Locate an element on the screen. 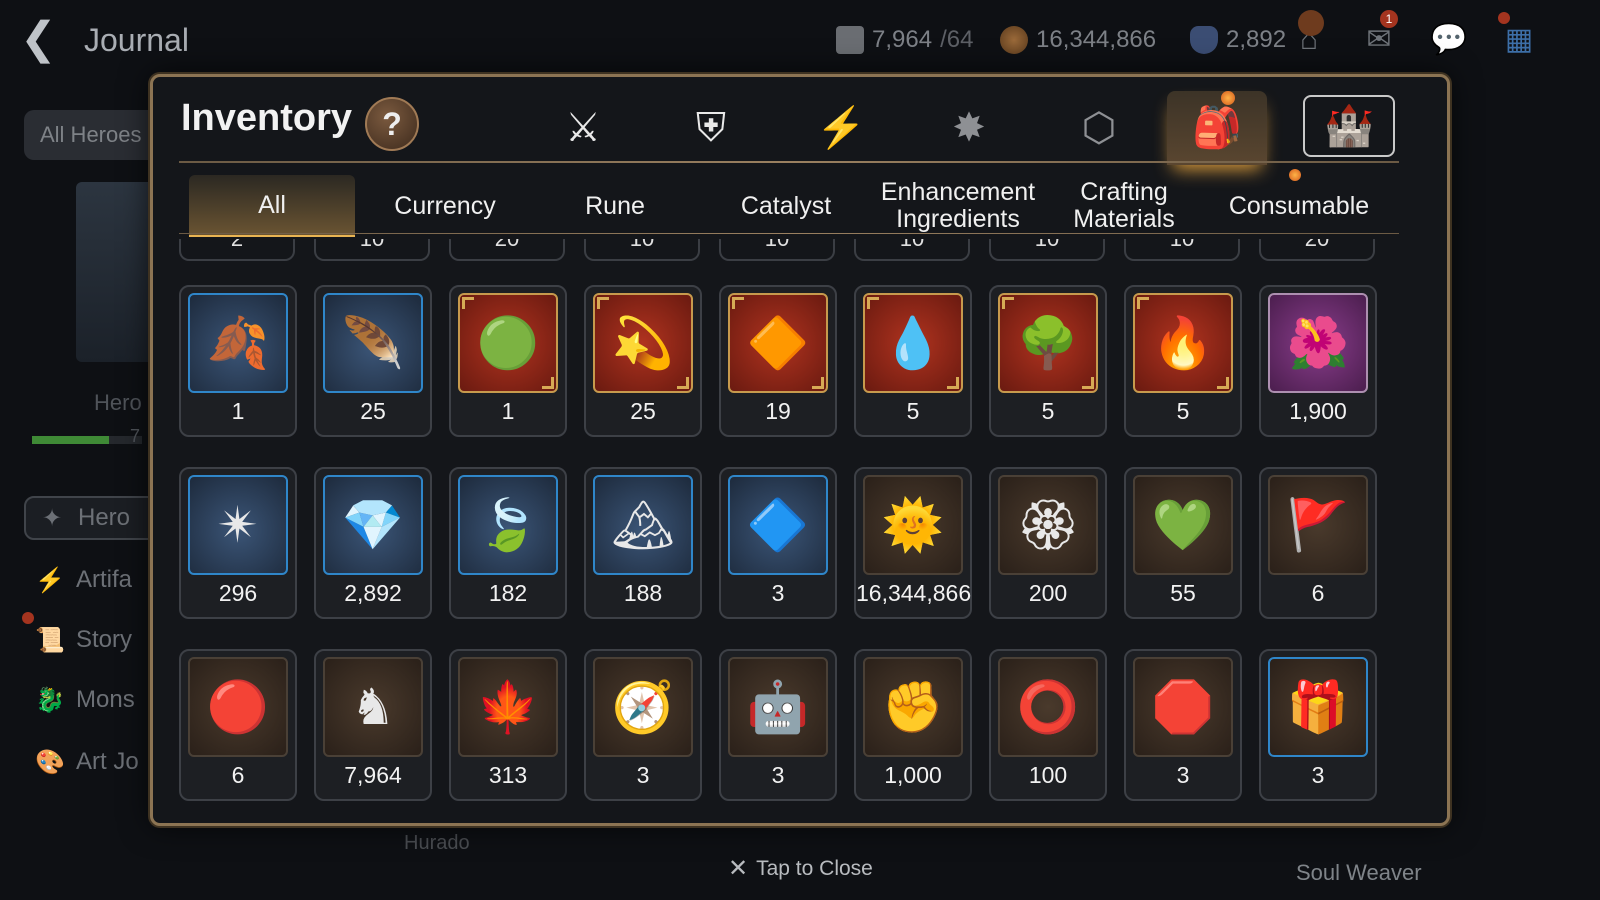 Image resolution: width=1600 pixels, height=900 pixels. item-frame: 🟢 is located at coordinates (508, 343).